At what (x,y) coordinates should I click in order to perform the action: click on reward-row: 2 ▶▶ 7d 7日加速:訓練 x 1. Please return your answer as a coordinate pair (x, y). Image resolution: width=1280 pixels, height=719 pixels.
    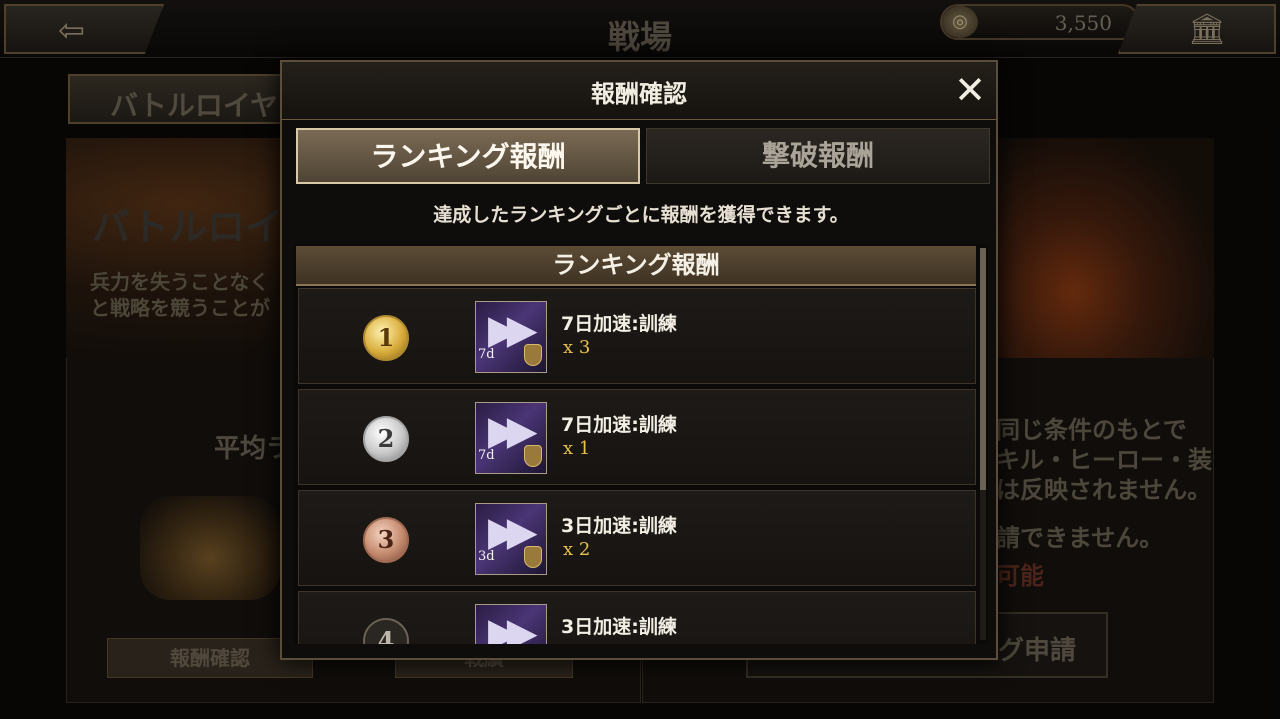
    Looking at the image, I should click on (637, 437).